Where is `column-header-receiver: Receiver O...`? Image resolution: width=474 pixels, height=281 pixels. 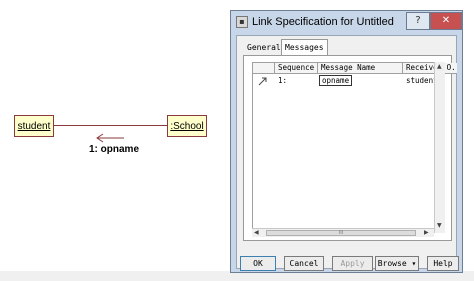
column-header-receiver: Receiver O... is located at coordinates (430, 68).